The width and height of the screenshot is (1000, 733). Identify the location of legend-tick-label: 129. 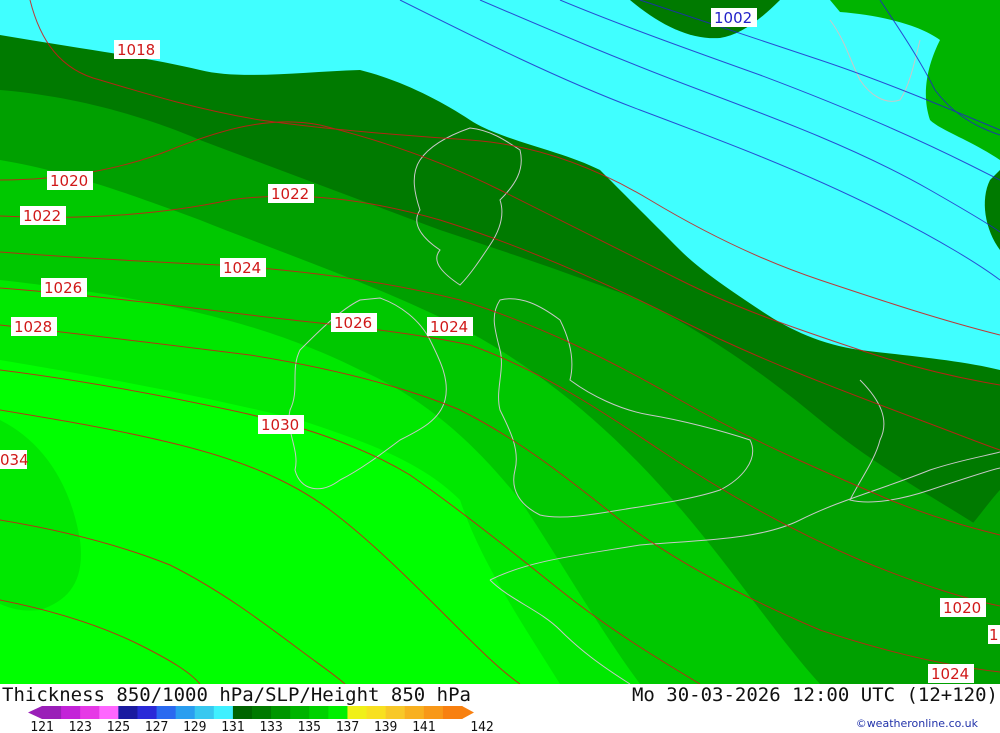
(194, 726).